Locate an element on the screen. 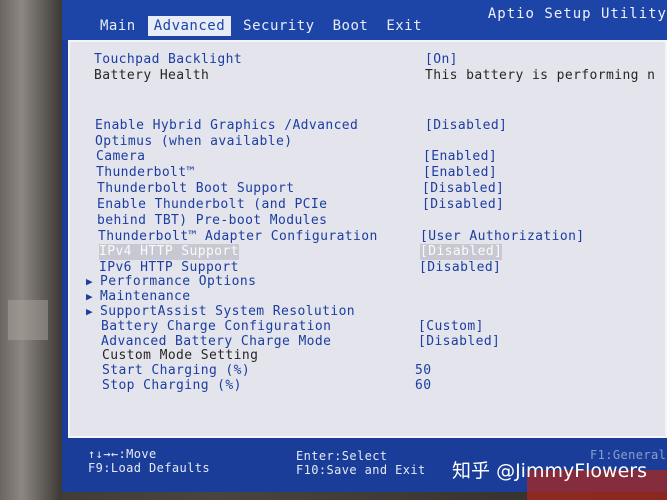 This screenshot has width=667, height=500. setting-label: Battery Health is located at coordinates (152, 75).